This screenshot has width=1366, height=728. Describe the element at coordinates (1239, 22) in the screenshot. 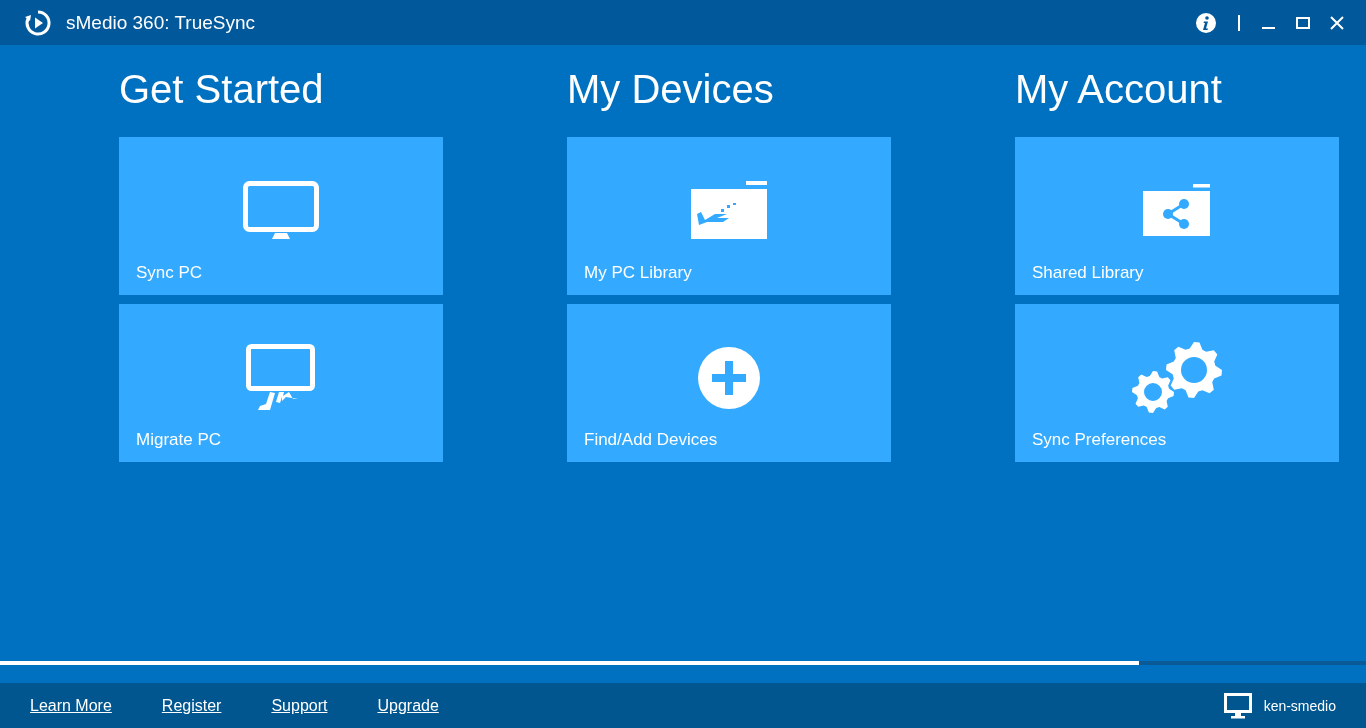

I see `separator` at that location.